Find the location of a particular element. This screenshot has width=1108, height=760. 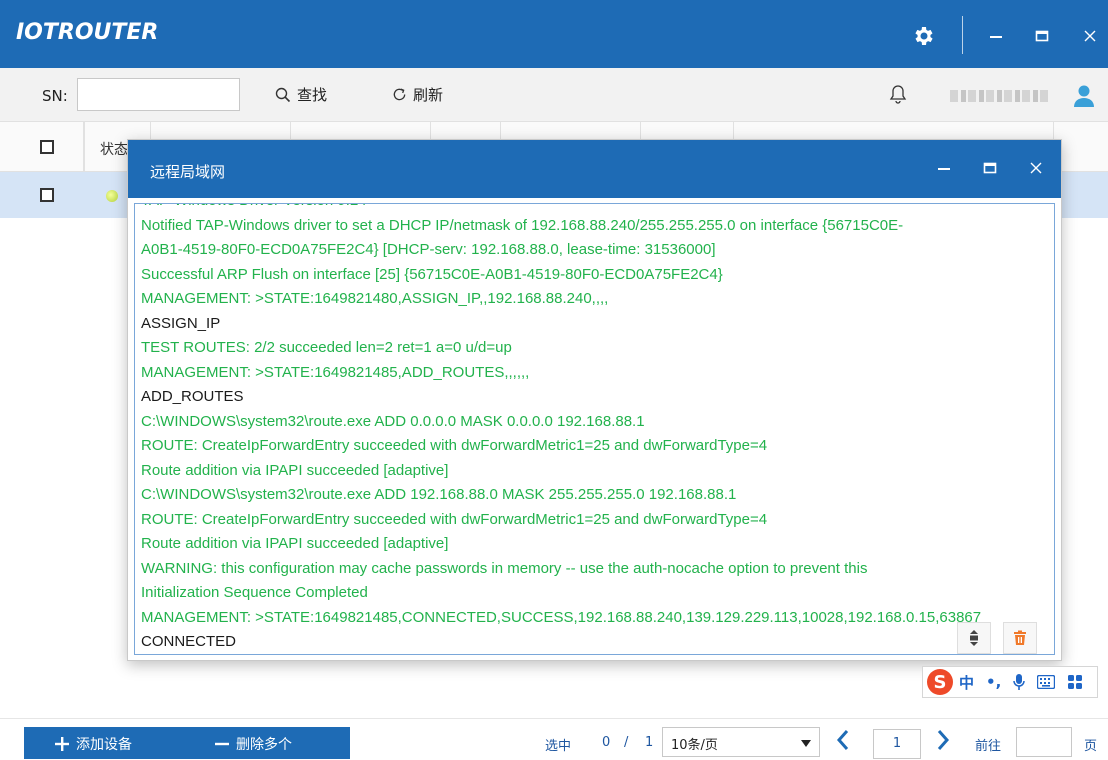

total-count: 1 is located at coordinates (649, 742).